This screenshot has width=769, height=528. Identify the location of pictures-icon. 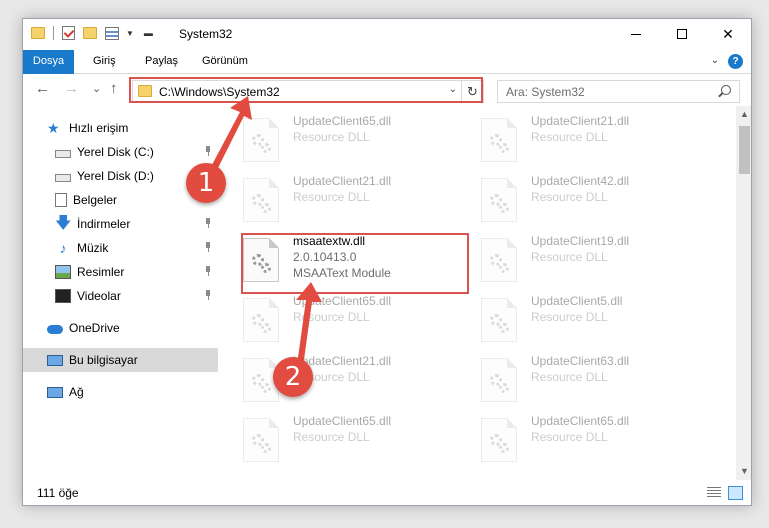
(63, 272).